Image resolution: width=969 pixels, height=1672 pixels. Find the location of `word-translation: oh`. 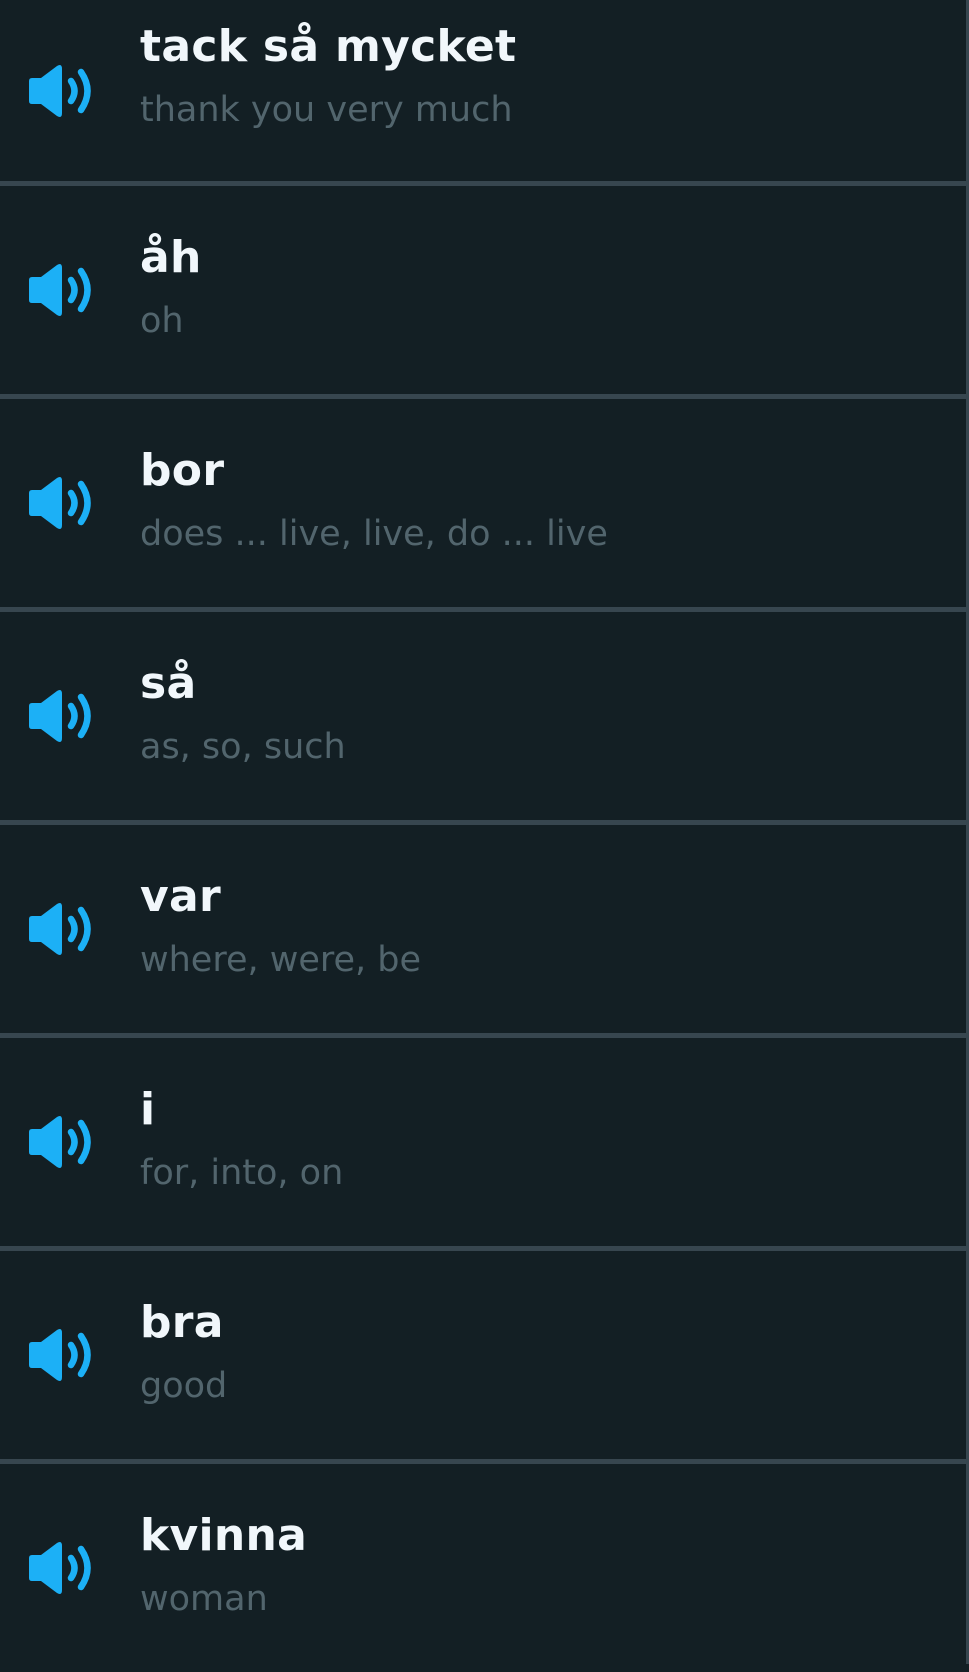

word-translation: oh is located at coordinates (162, 321).